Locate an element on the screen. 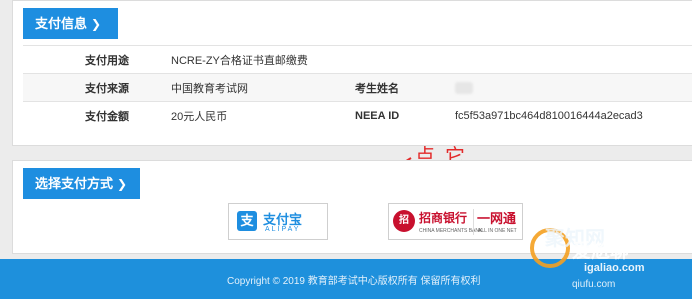 The width and height of the screenshot is (692, 299). table-row: 支付用途 NCRE-ZY合格证书直邮缴费 is located at coordinates (357, 59).